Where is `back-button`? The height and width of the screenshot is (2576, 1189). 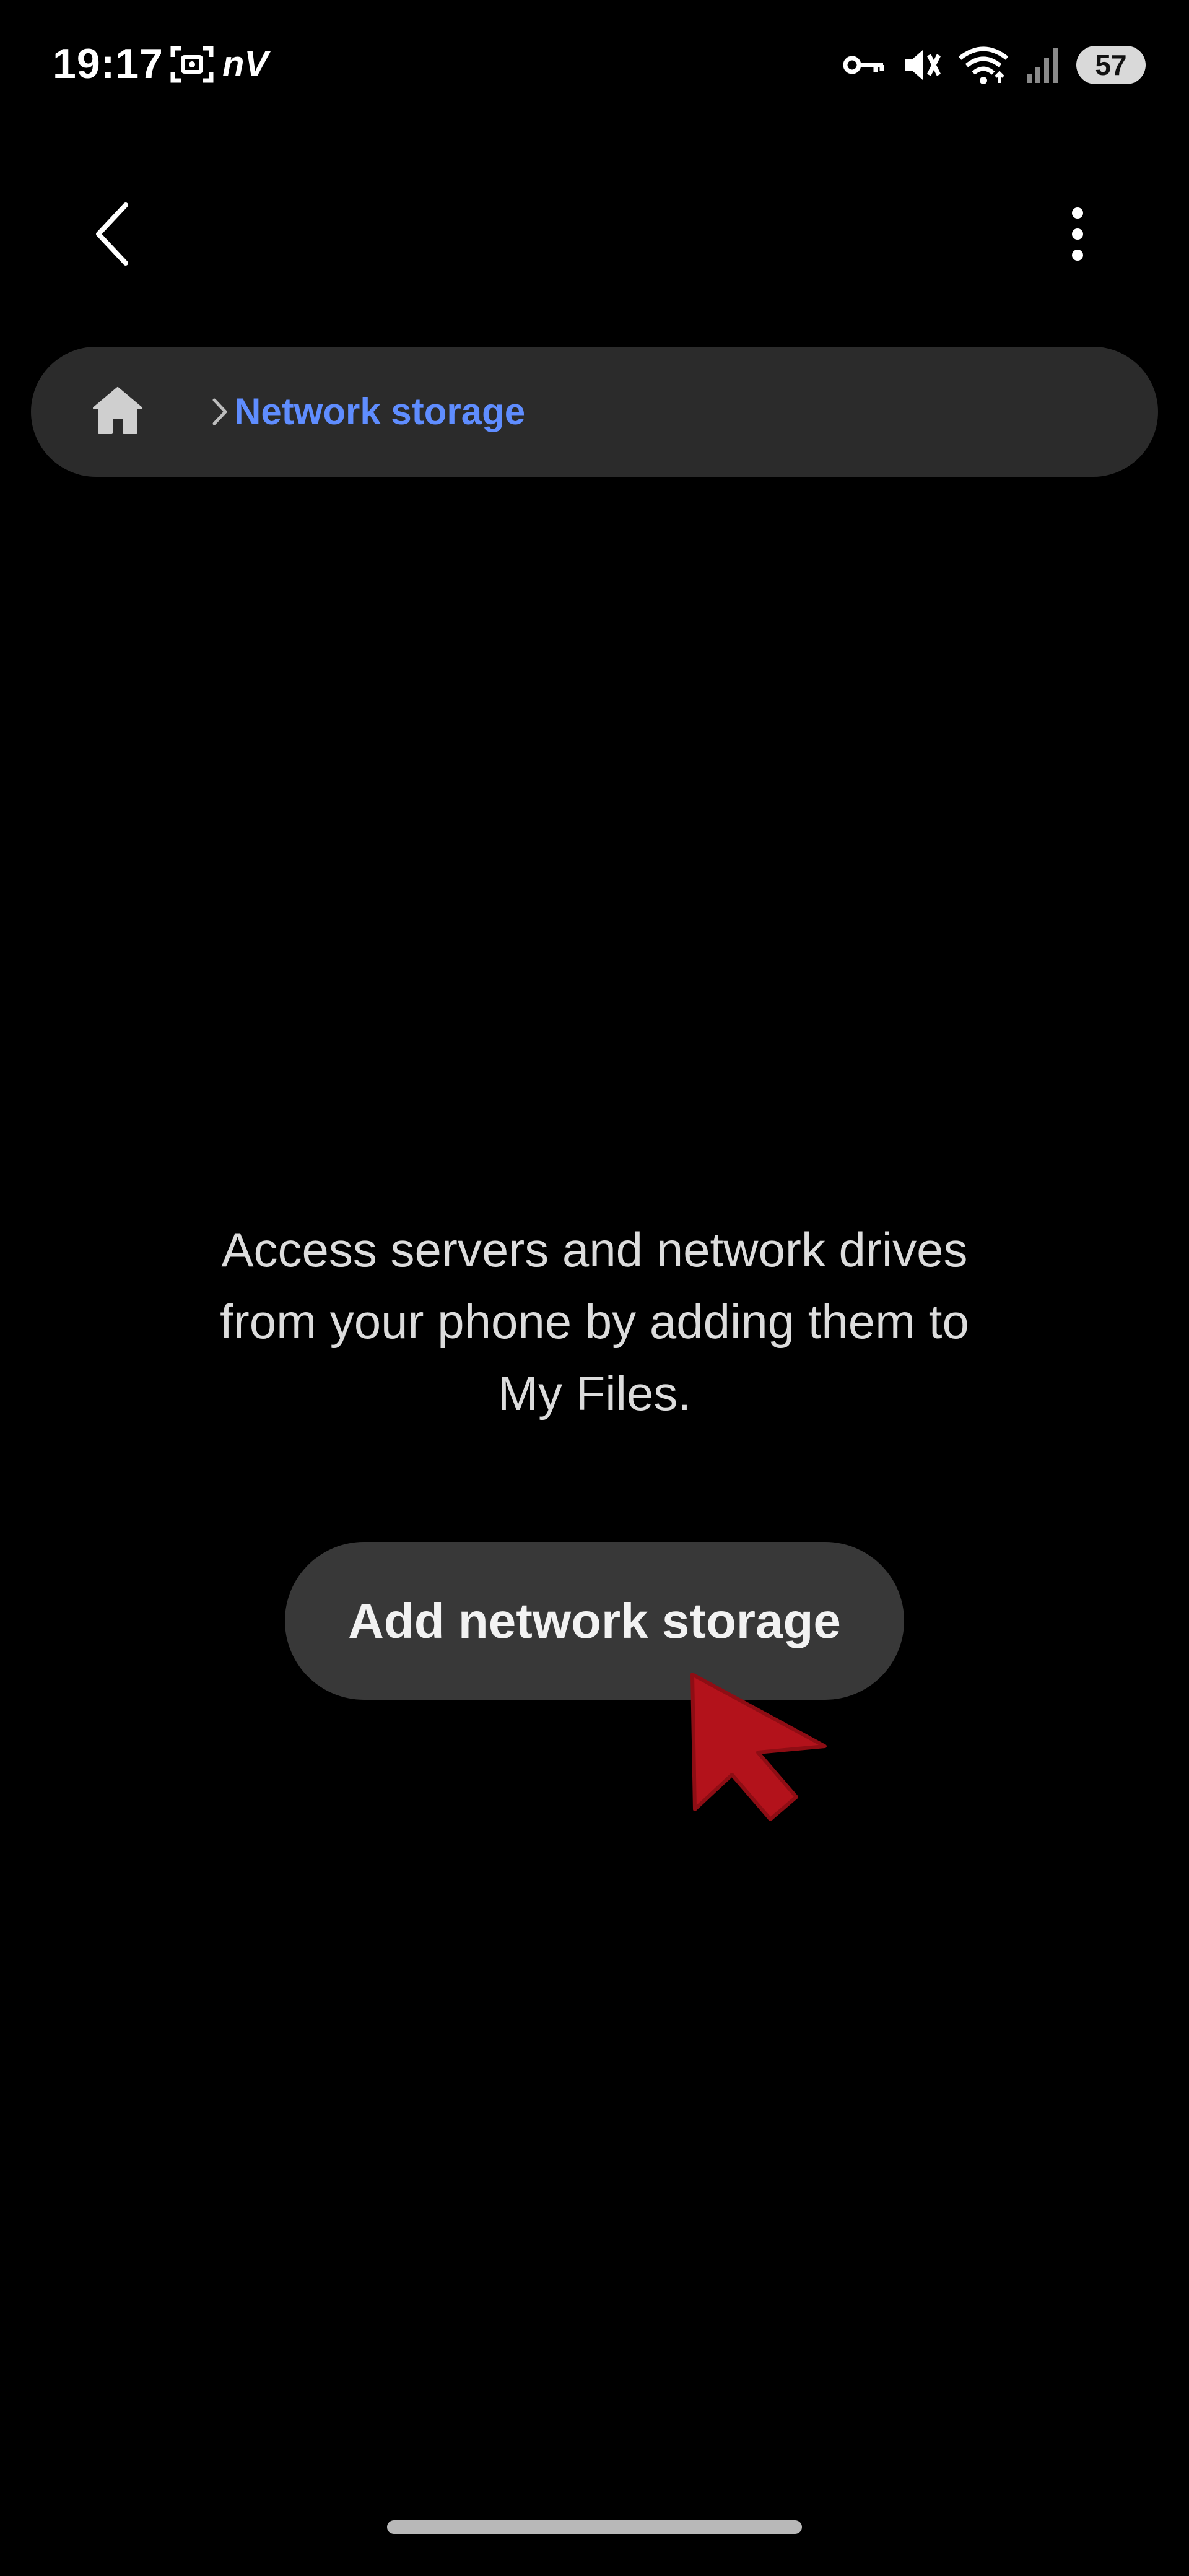 back-button is located at coordinates (111, 235).